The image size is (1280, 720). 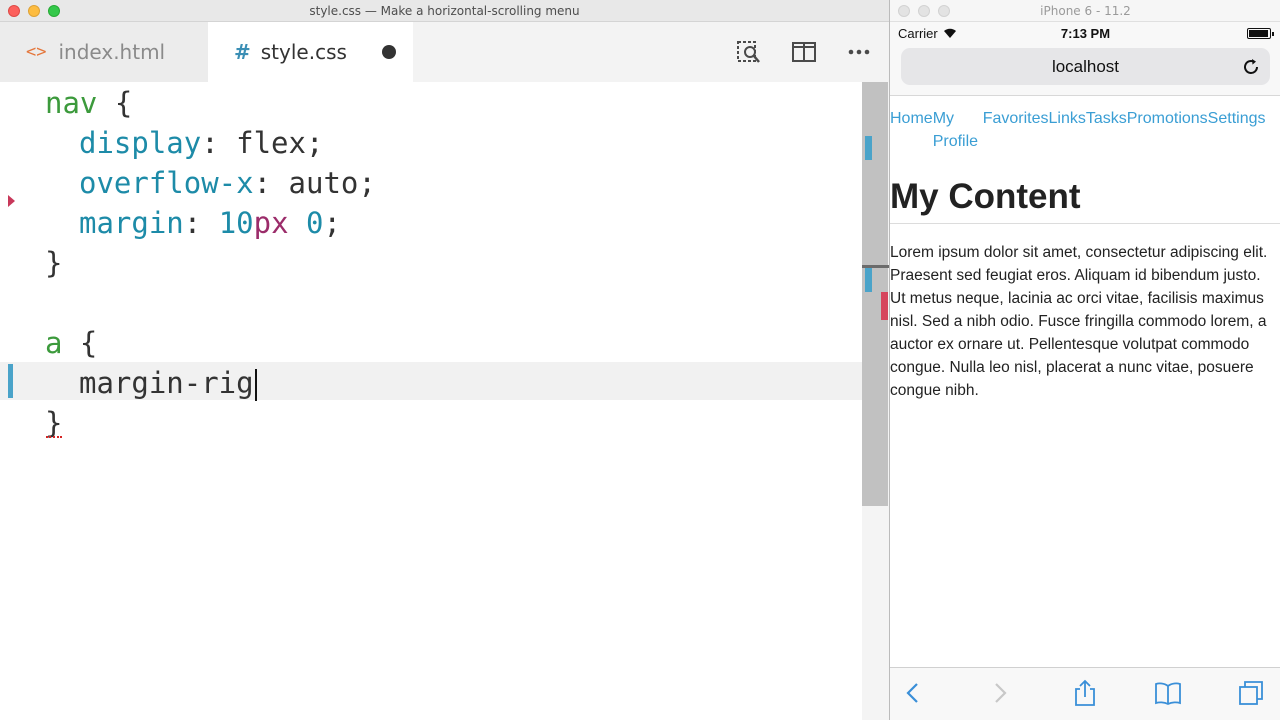 What do you see at coordinates (1106, 130) in the screenshot?
I see `nav-link-tasks: Tasks` at bounding box center [1106, 130].